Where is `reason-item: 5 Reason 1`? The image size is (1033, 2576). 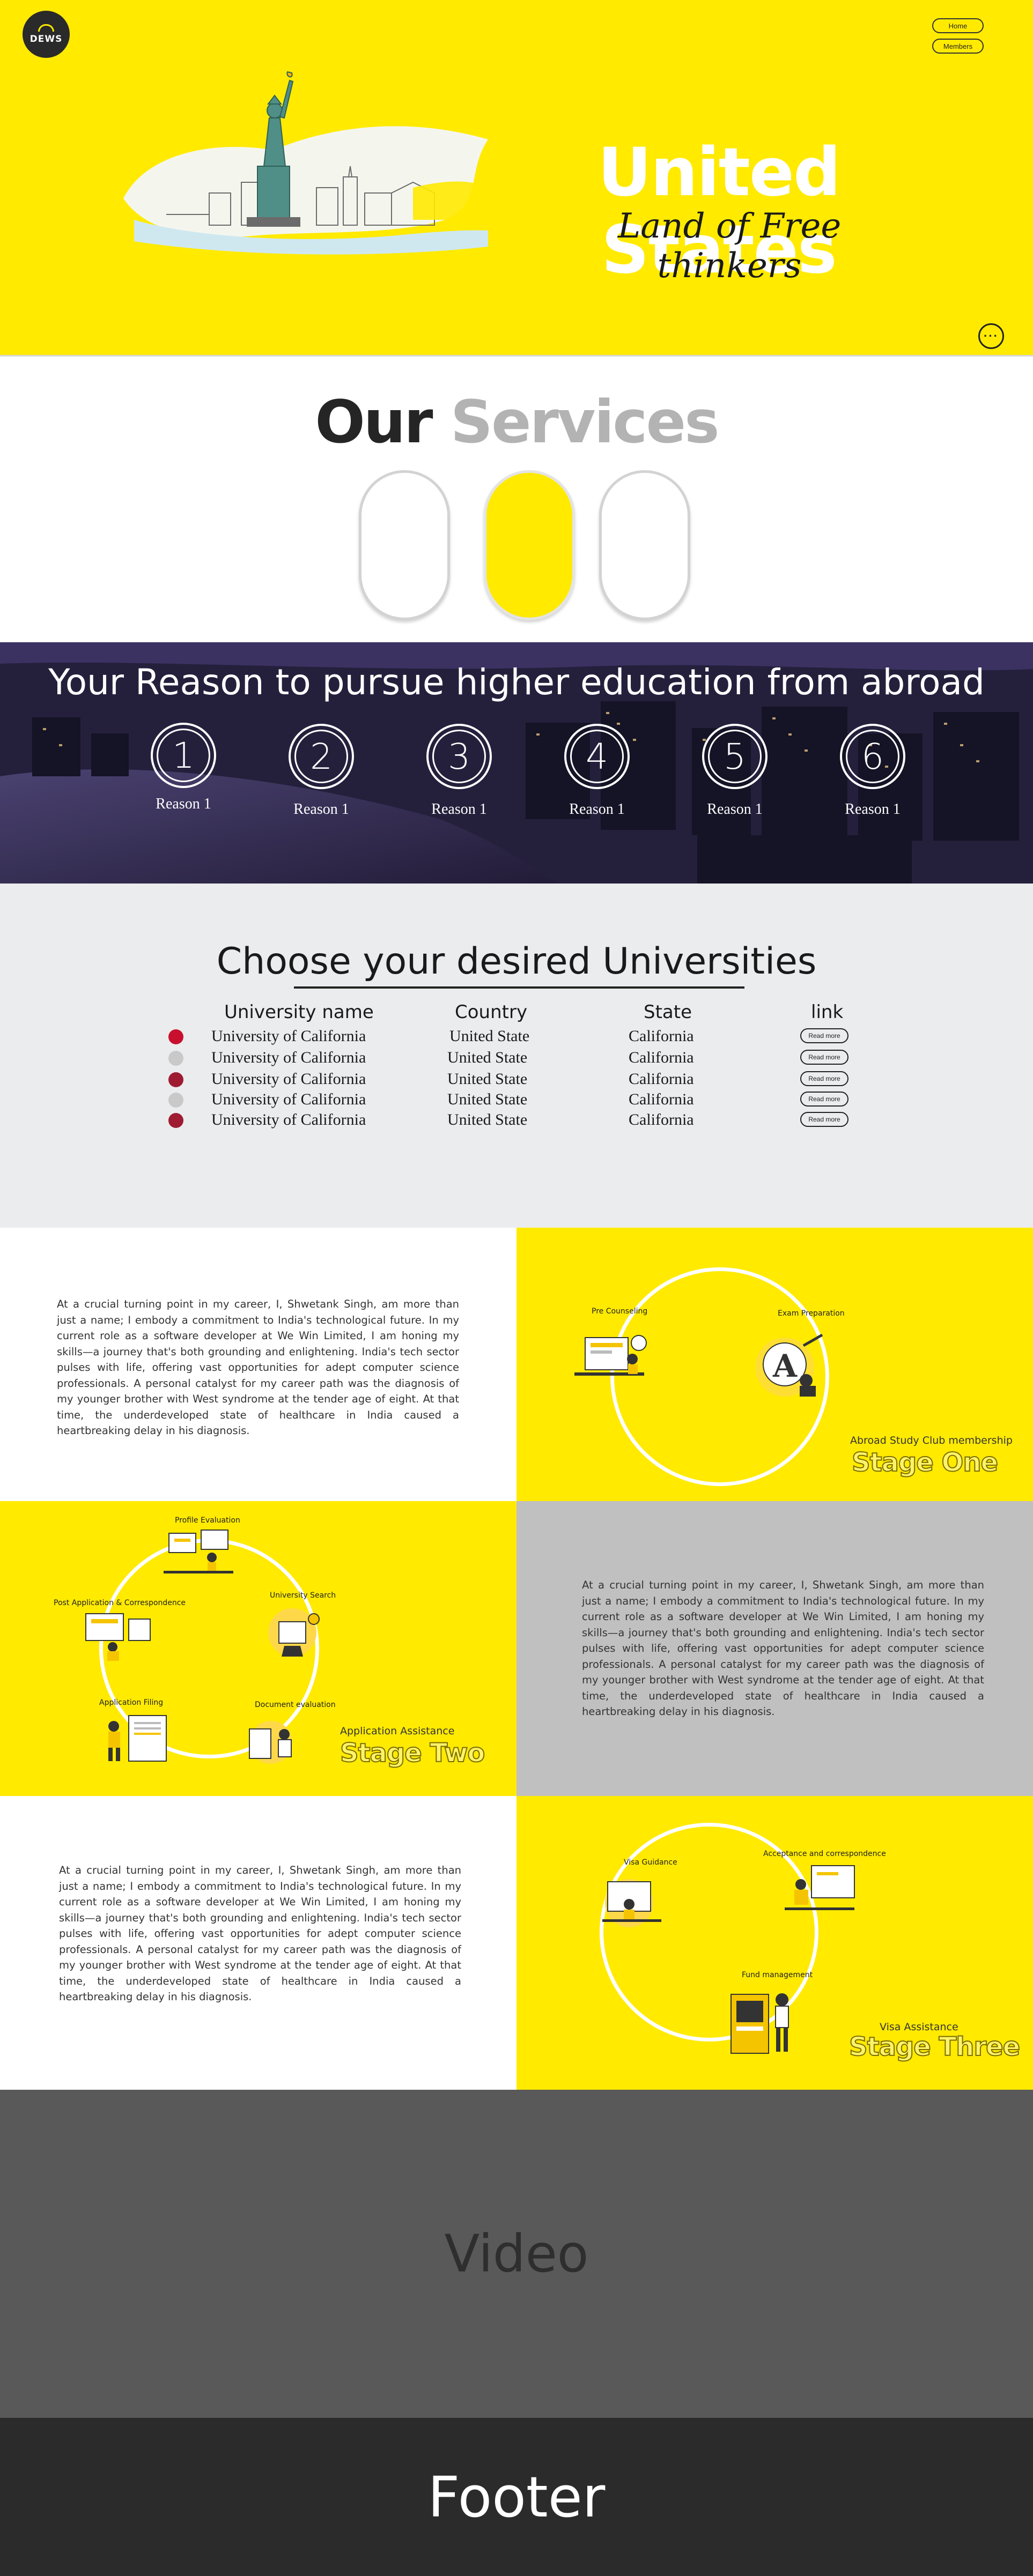
reason-item: 5 Reason 1 is located at coordinates (735, 771).